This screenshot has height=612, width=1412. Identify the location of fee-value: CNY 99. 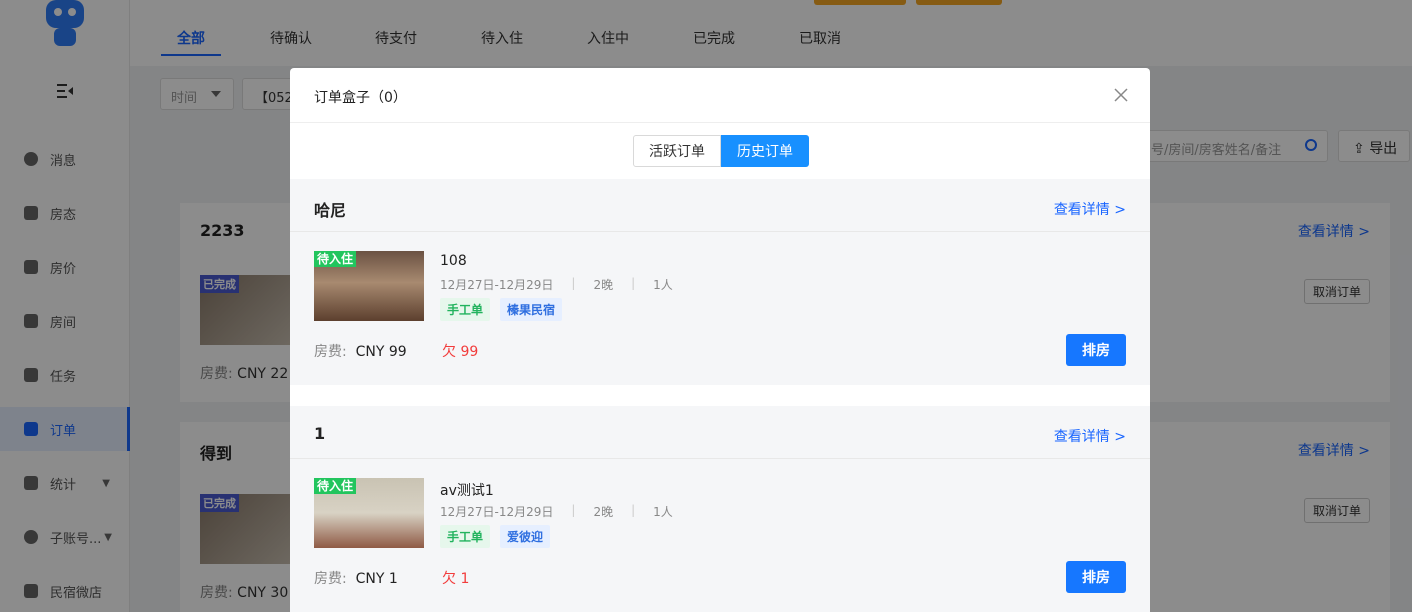
(381, 352).